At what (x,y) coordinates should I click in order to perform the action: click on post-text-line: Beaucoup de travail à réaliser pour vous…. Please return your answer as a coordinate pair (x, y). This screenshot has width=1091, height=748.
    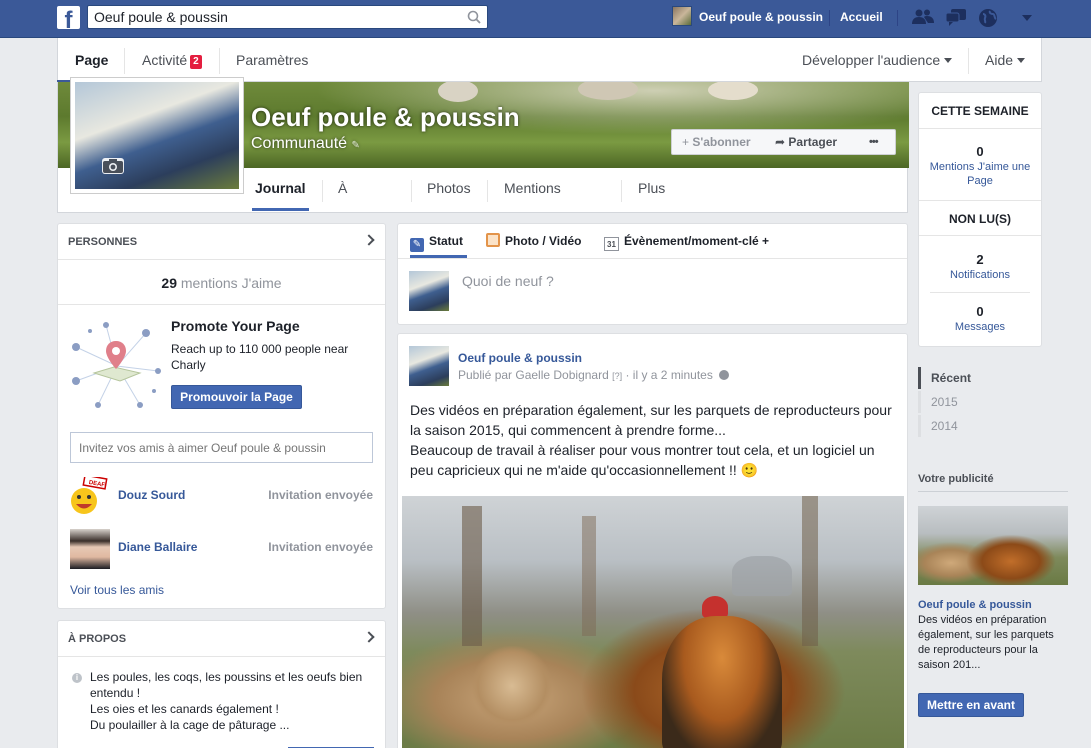
    Looking at the image, I should click on (642, 460).